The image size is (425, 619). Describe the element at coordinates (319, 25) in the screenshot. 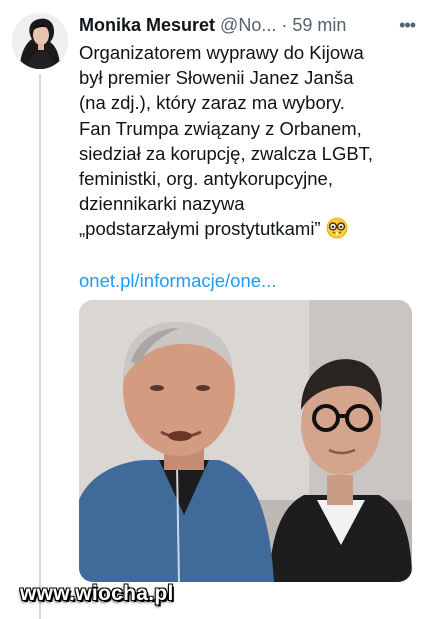

I see `tweet-timestamp: 59 min` at that location.